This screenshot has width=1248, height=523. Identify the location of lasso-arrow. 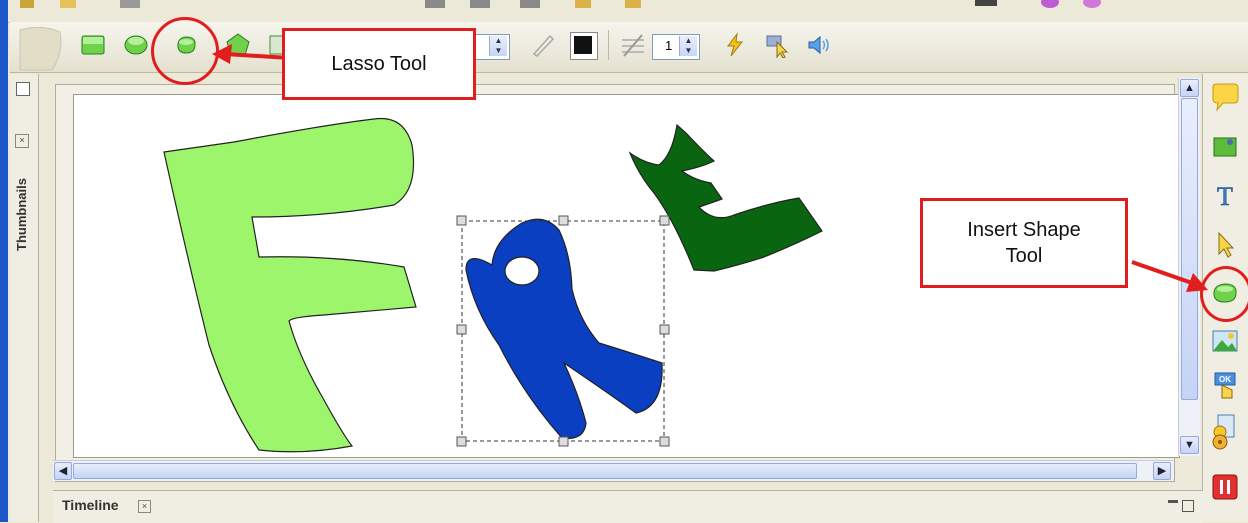
(257, 56).